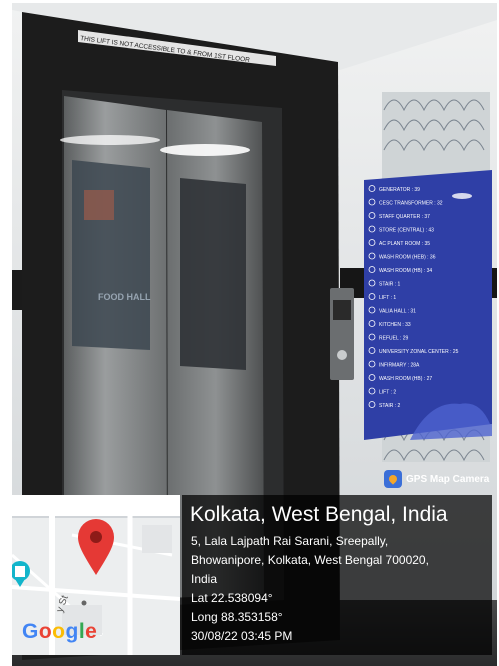  What do you see at coordinates (407, 258) in the screenshot?
I see `directory-item: WASH ROOM (HEB) : 36` at bounding box center [407, 258].